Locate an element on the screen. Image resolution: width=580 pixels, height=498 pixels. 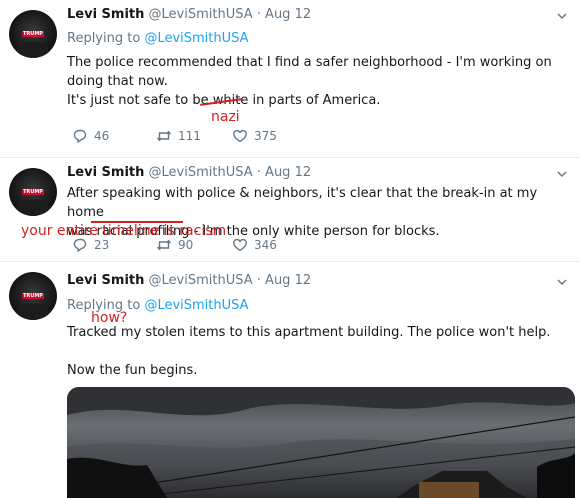
avatar-badge-text: TRUMP is located at coordinates (33, 34).